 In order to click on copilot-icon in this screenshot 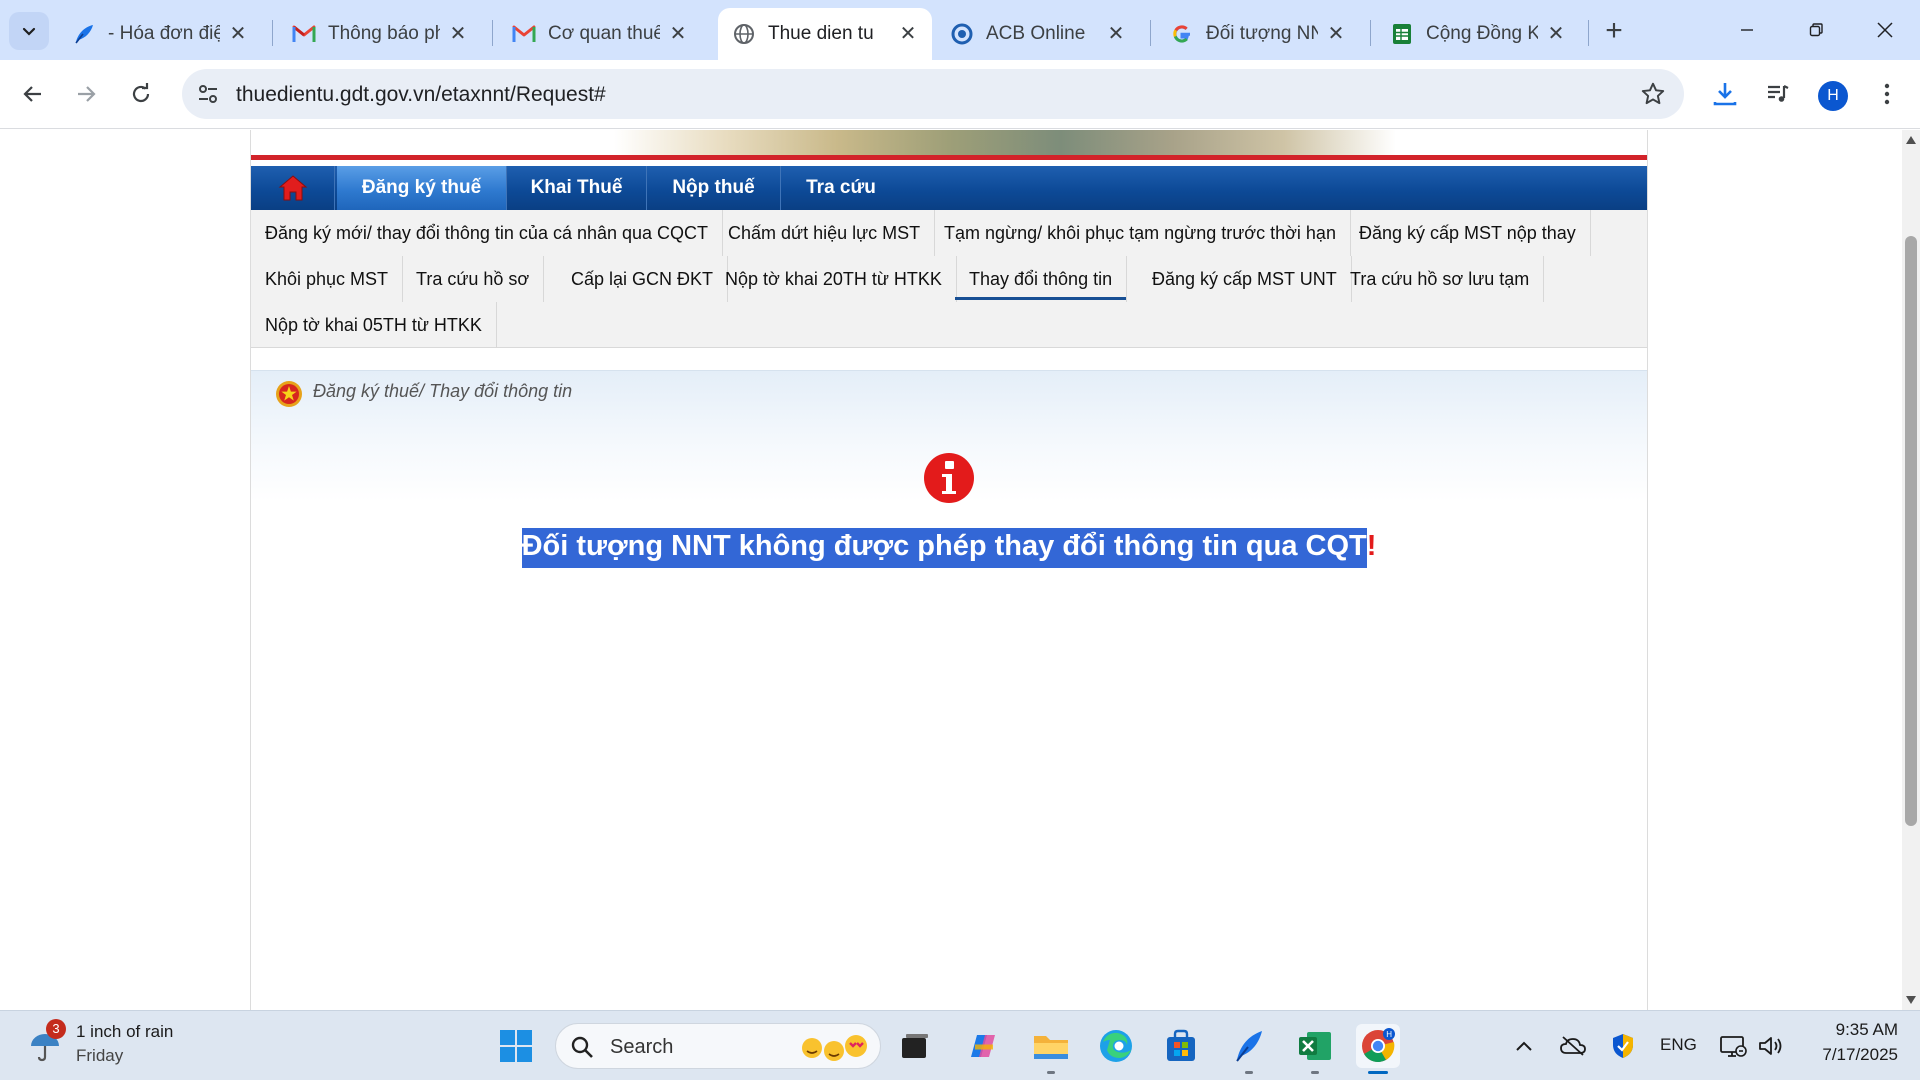, I will do `click(983, 1046)`.